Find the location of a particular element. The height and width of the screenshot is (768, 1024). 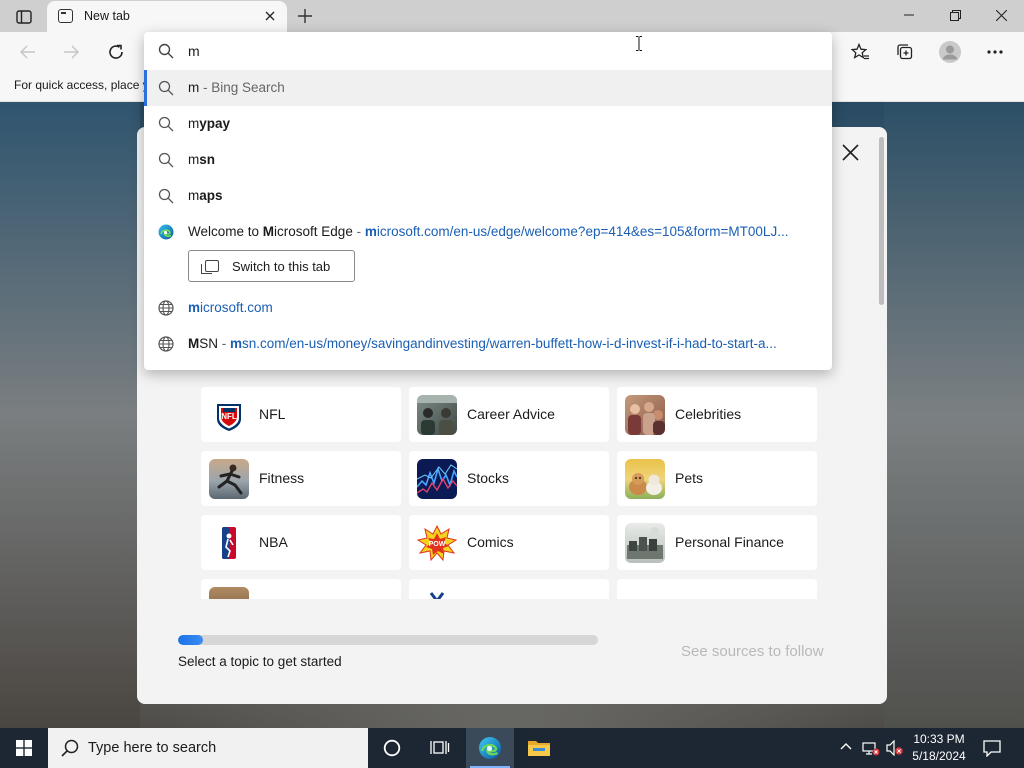

close-window-button is located at coordinates (1001, 15).